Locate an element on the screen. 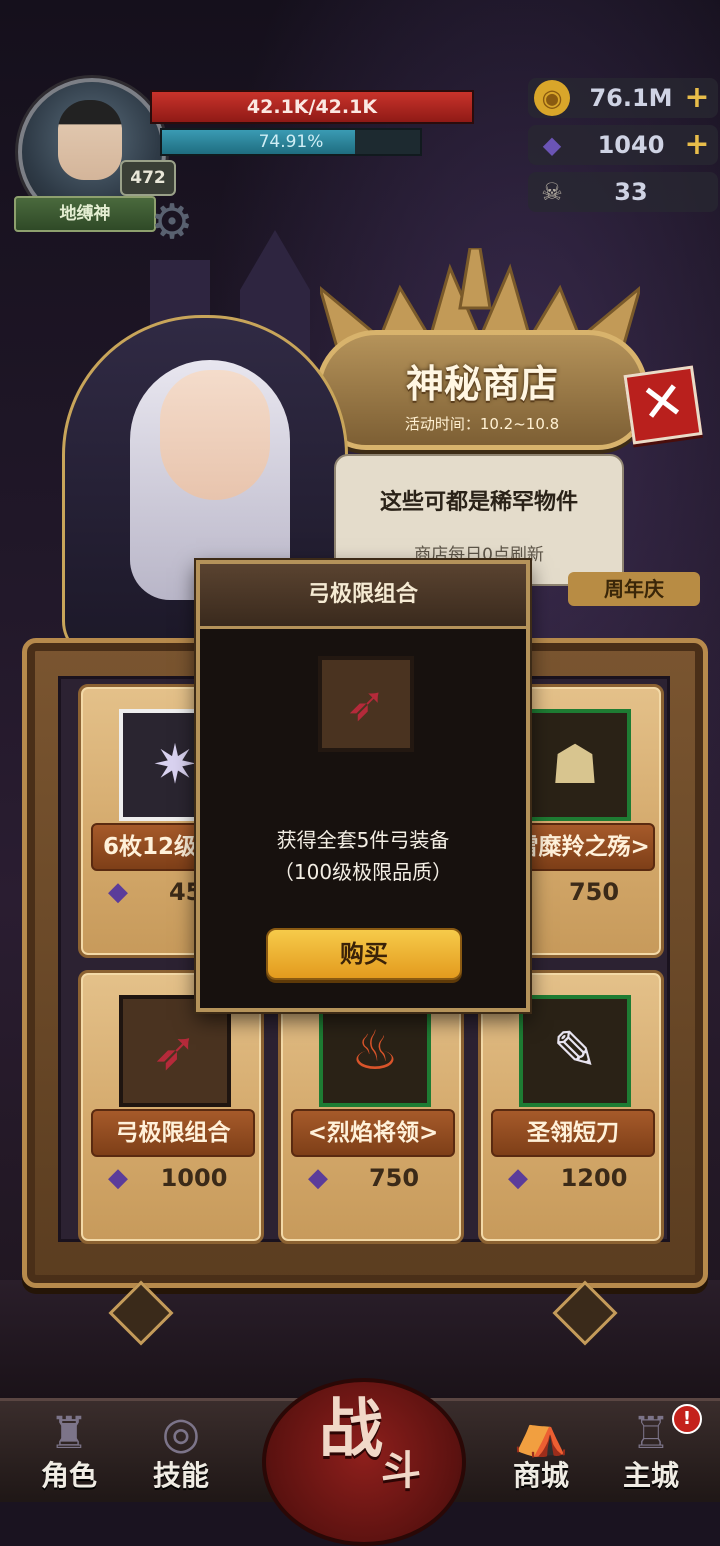  ram-skull-icon: ☠ is located at coordinates (552, 192).